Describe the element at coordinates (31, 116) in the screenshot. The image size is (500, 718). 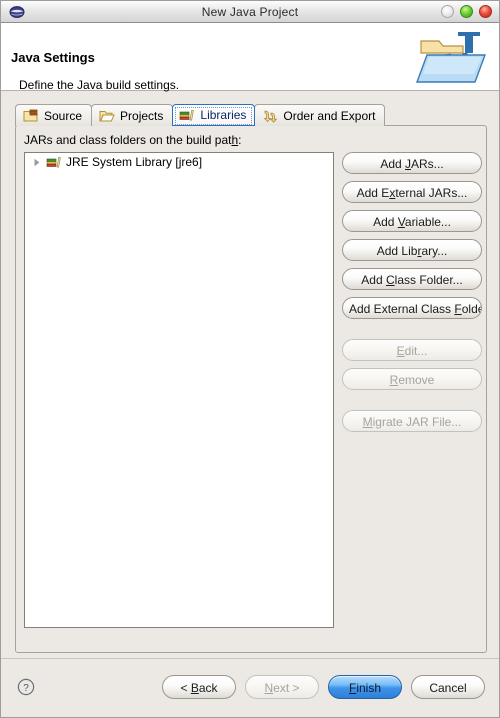
I see `source-folder-icon` at that location.